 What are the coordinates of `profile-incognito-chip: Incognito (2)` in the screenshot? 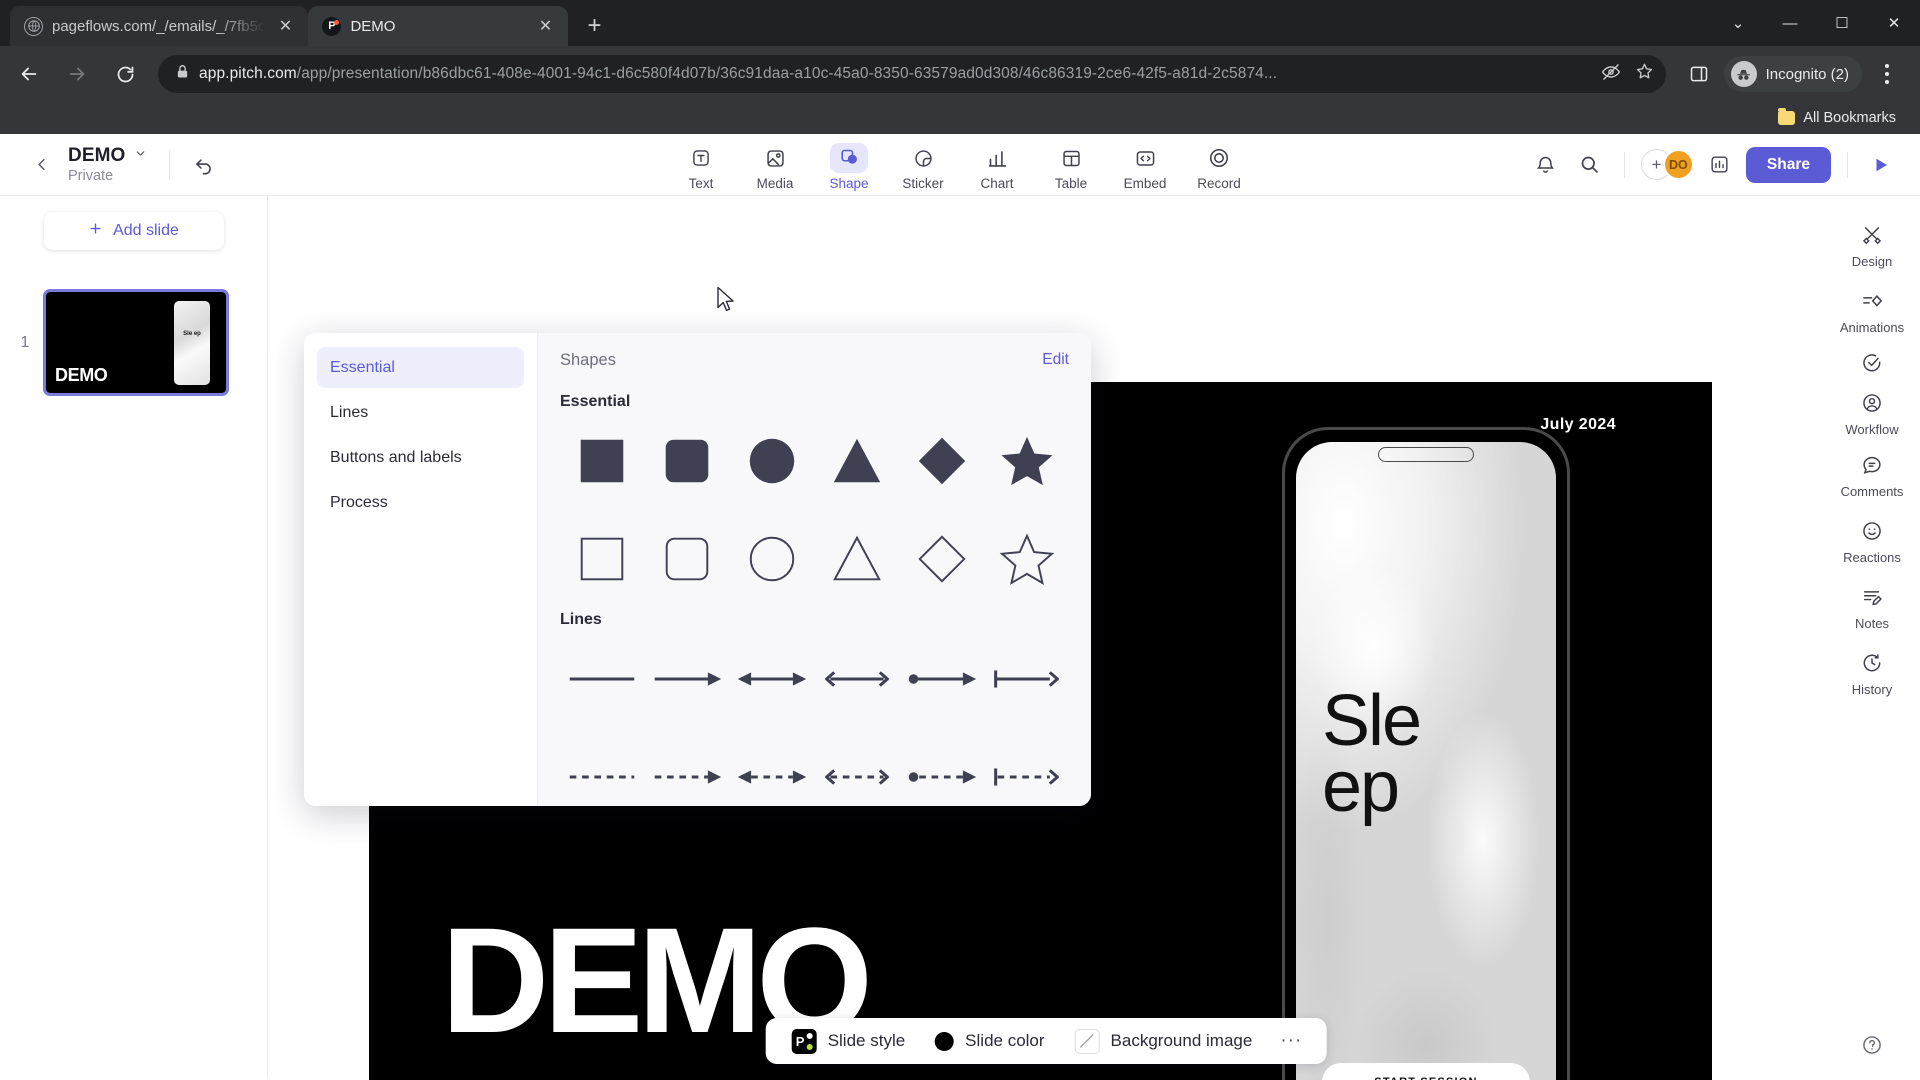 It's located at (1792, 74).